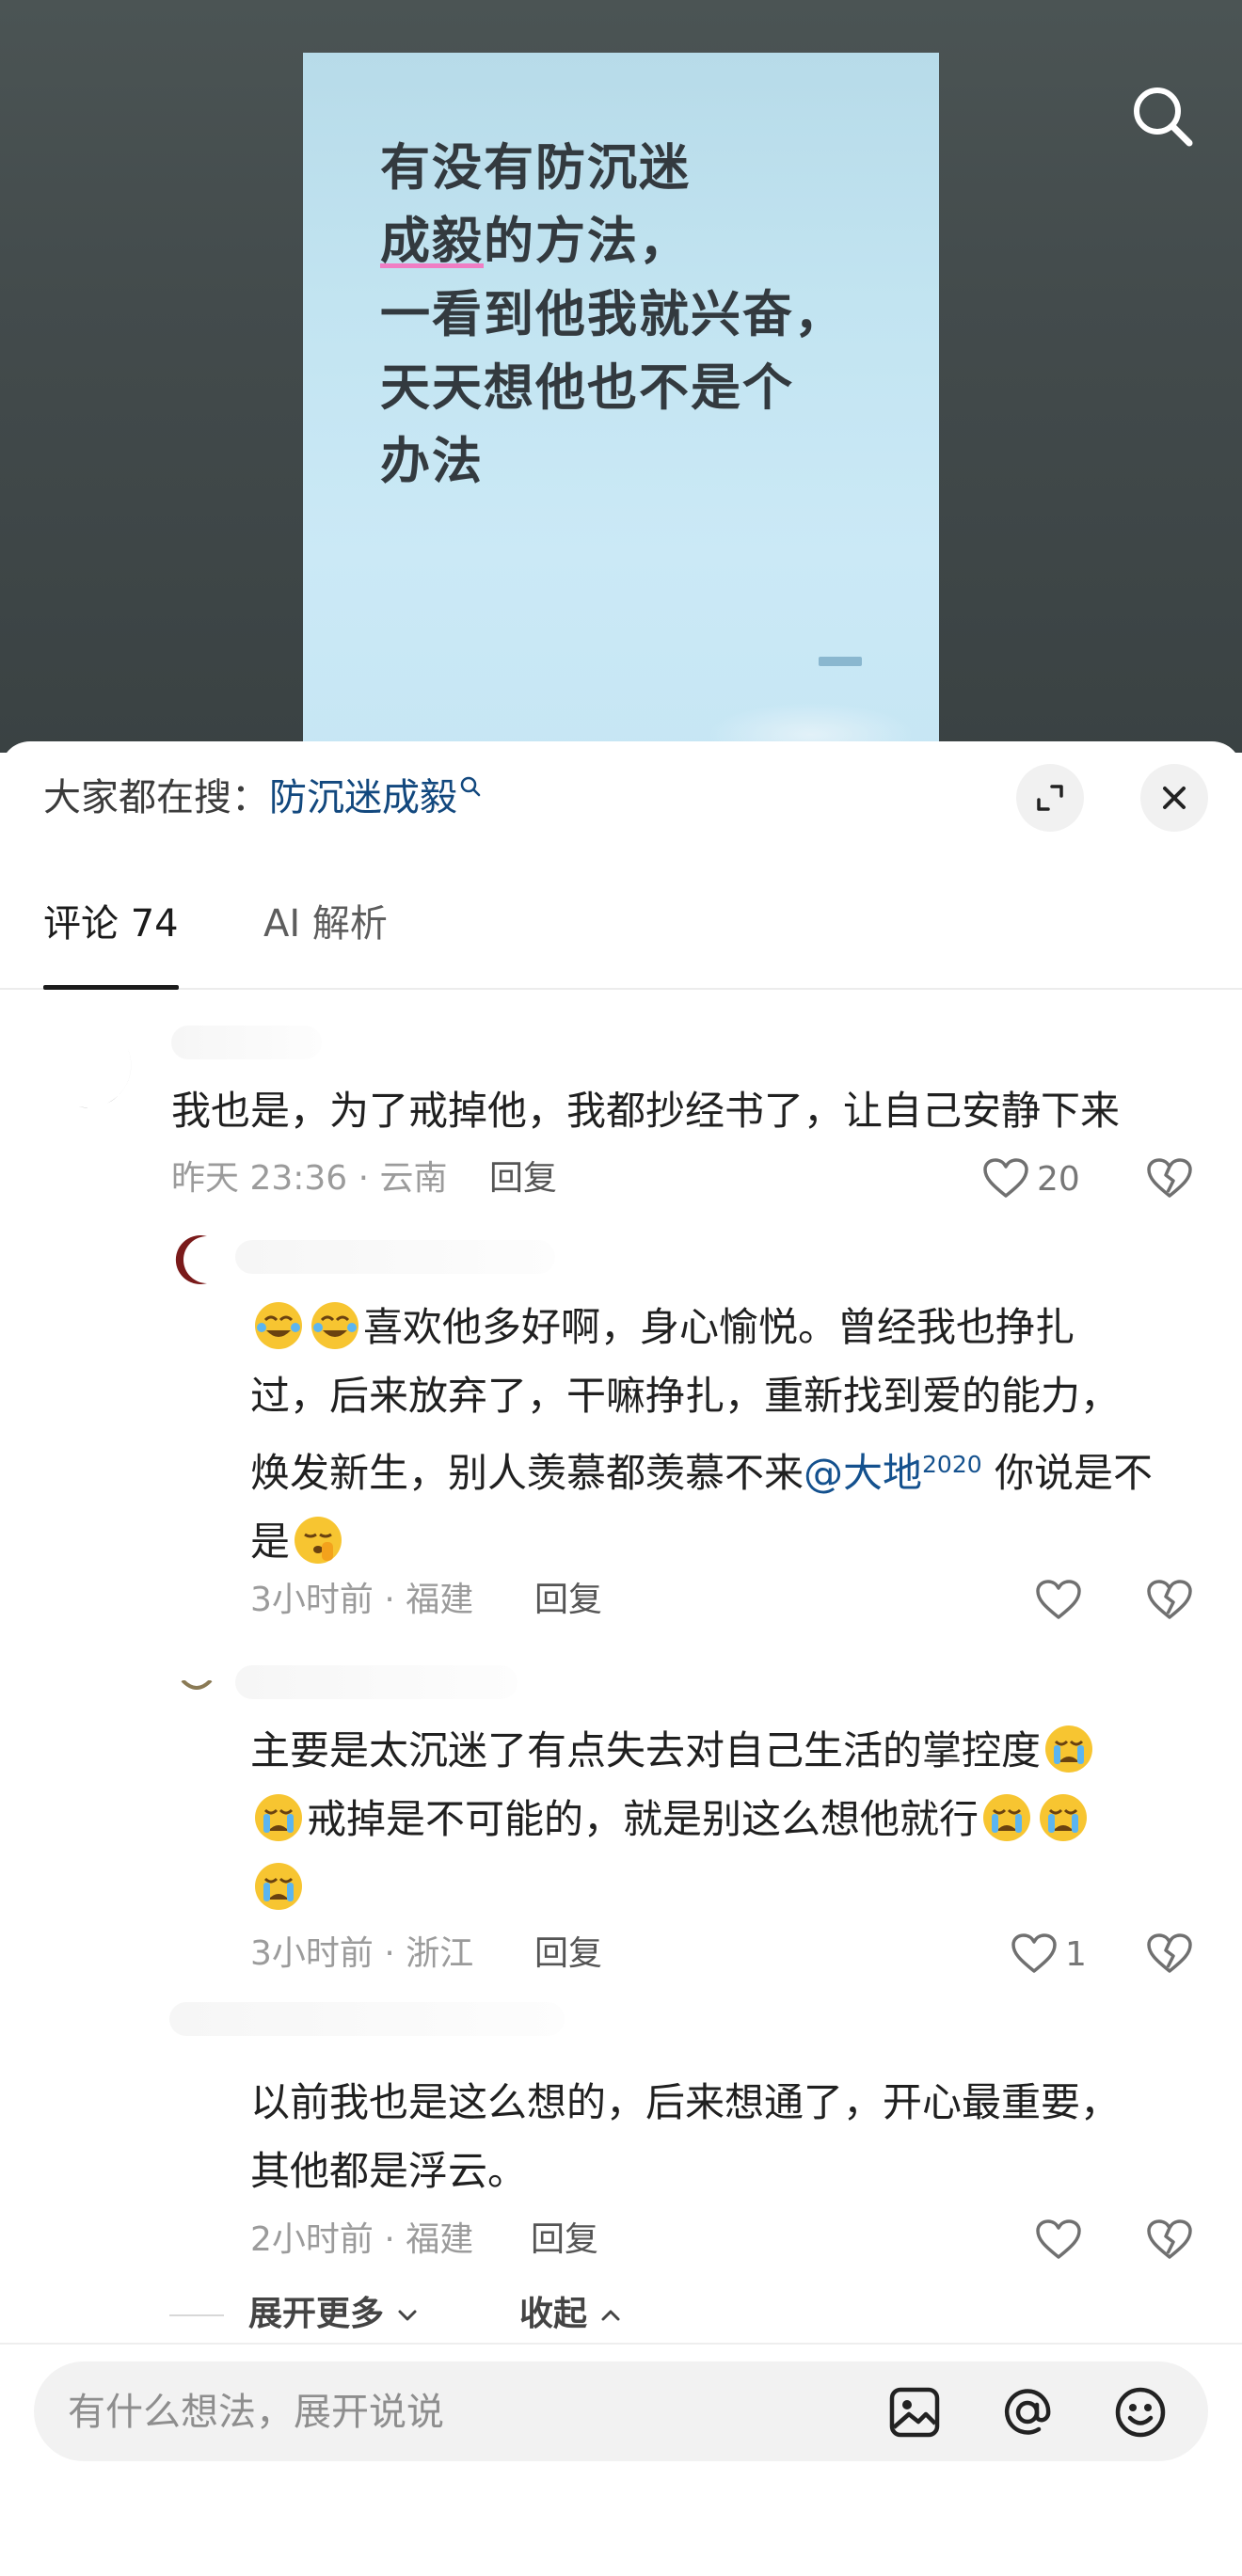 This screenshot has height=2576, width=1242. Describe the element at coordinates (535, 168) in the screenshot. I see `caption-line: 有没有防沉迷` at that location.